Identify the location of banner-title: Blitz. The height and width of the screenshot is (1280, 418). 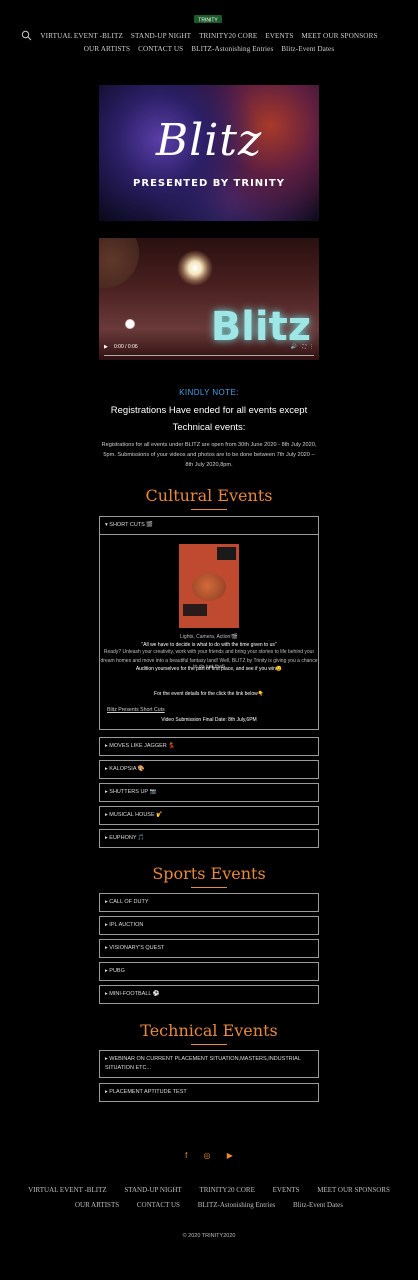
(209, 140).